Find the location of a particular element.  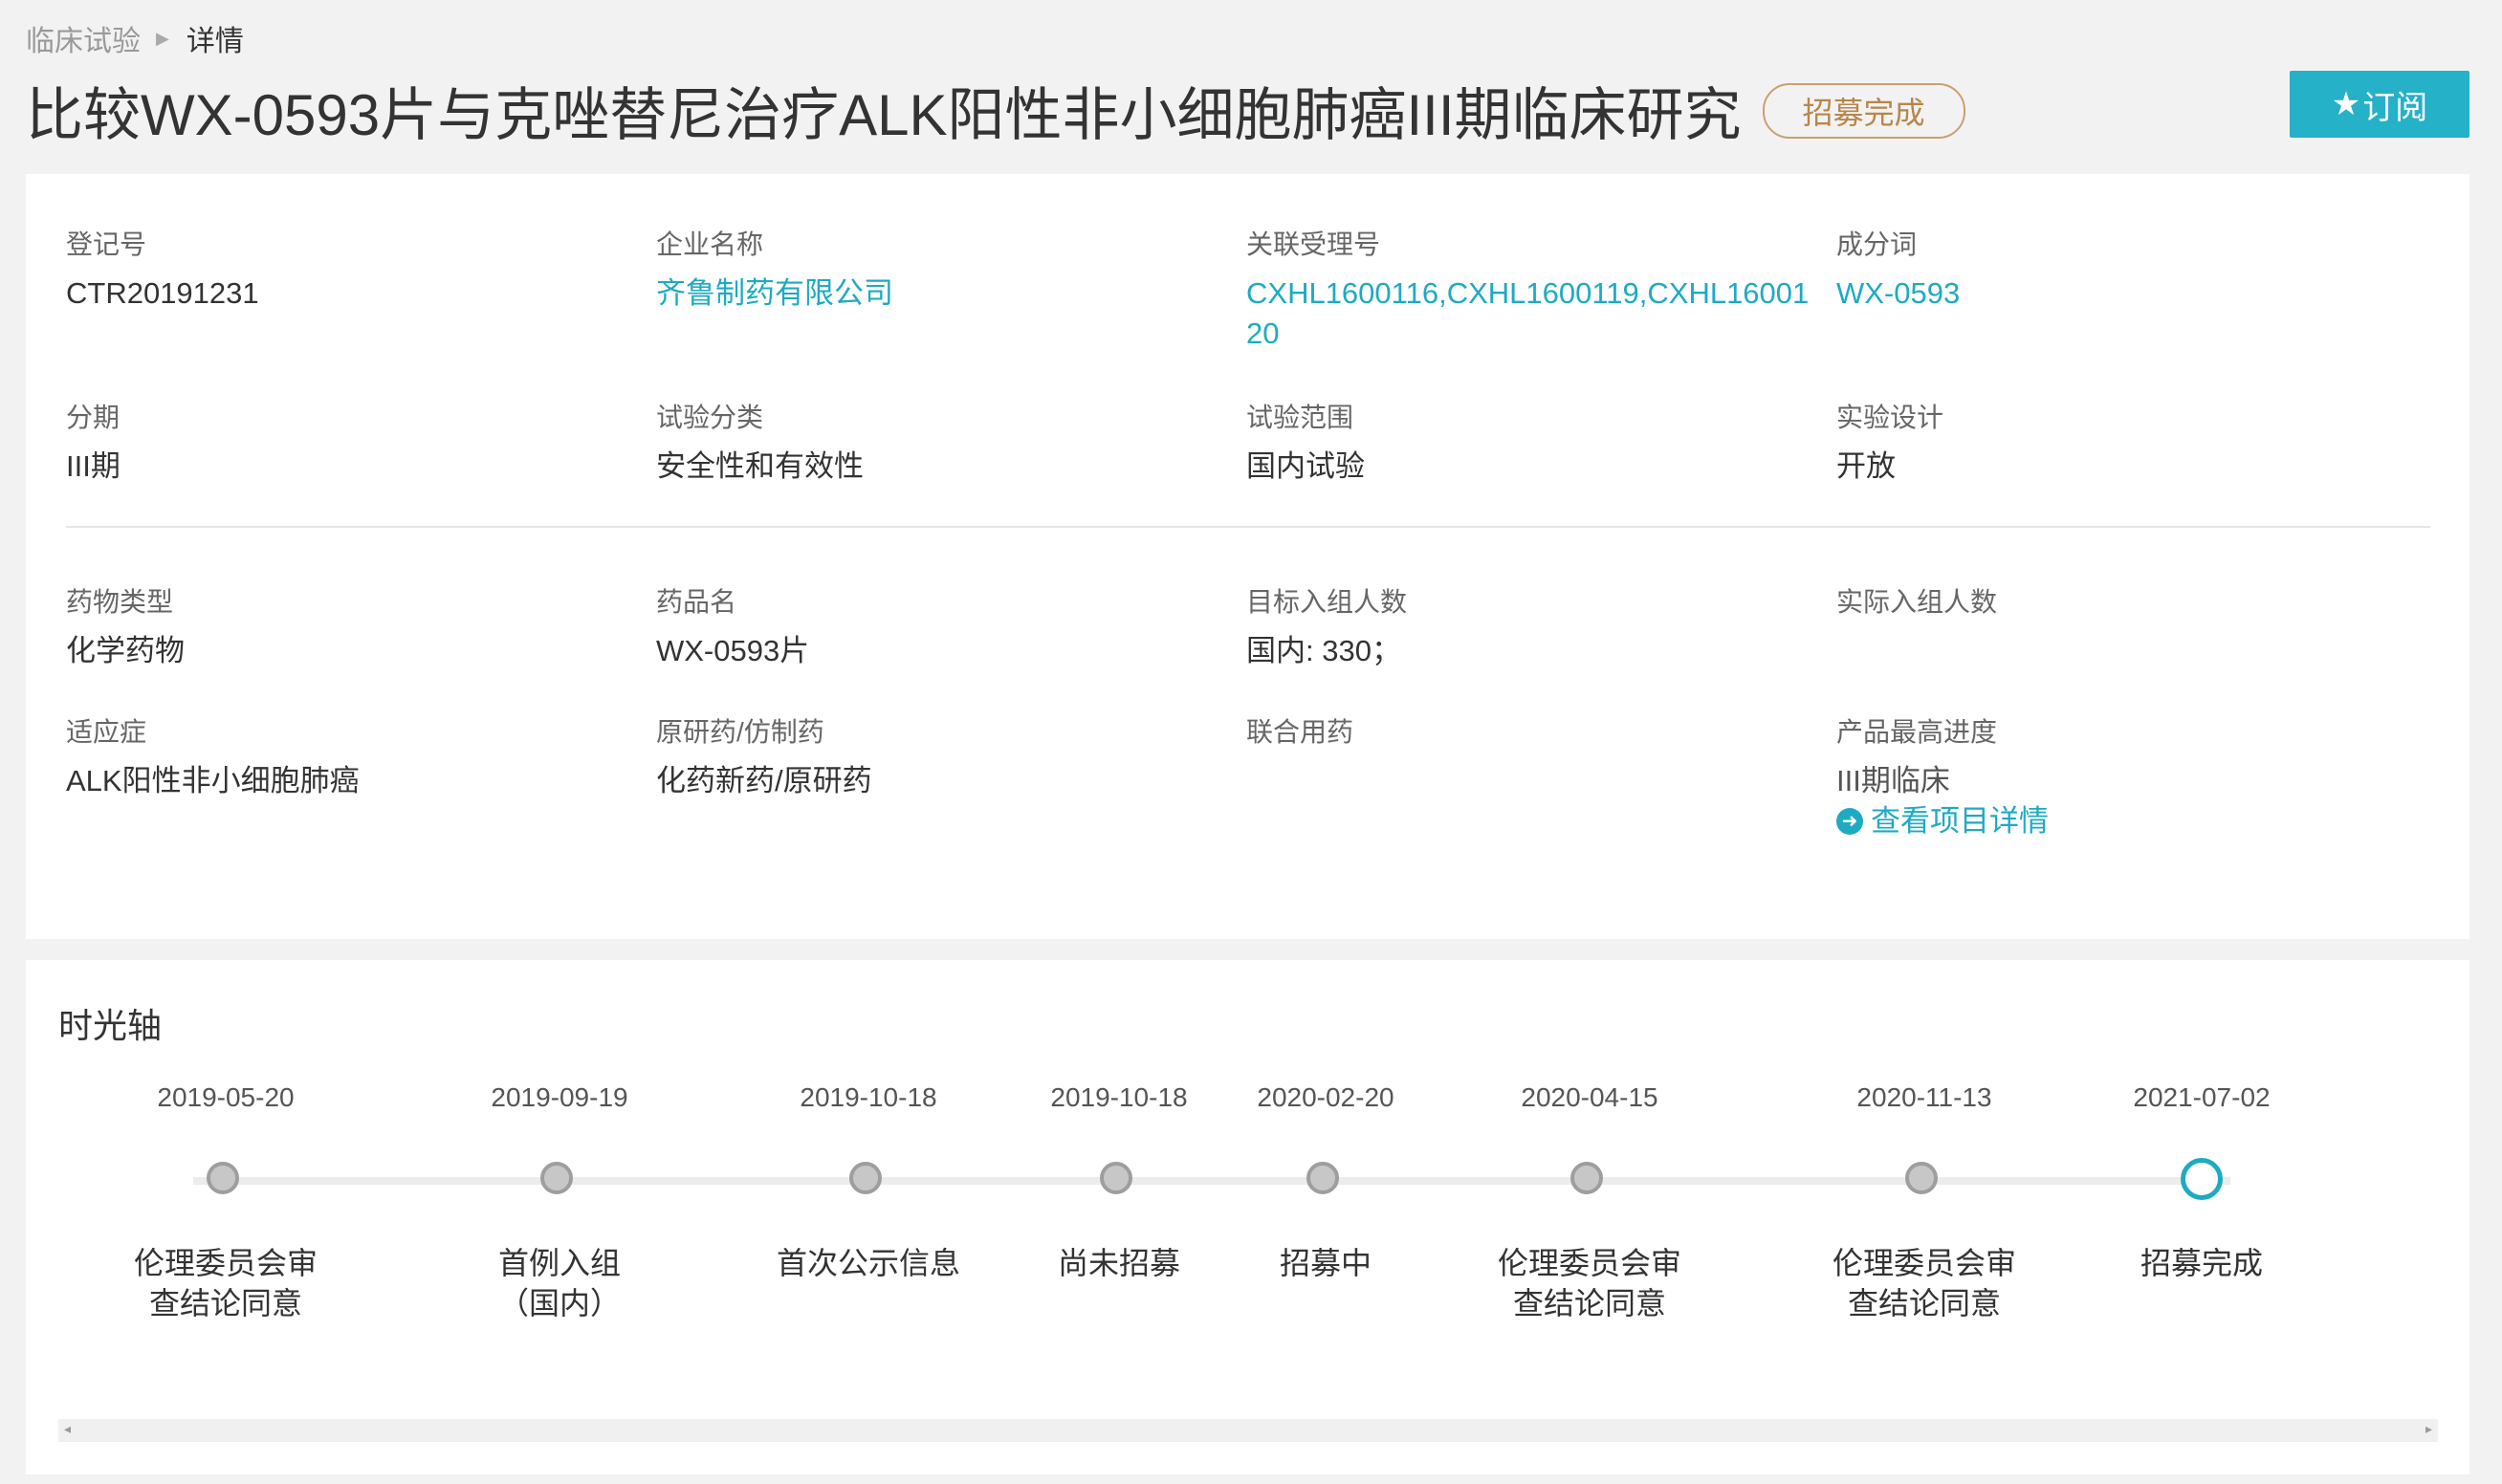

field-label: 分期 is located at coordinates (93, 418).